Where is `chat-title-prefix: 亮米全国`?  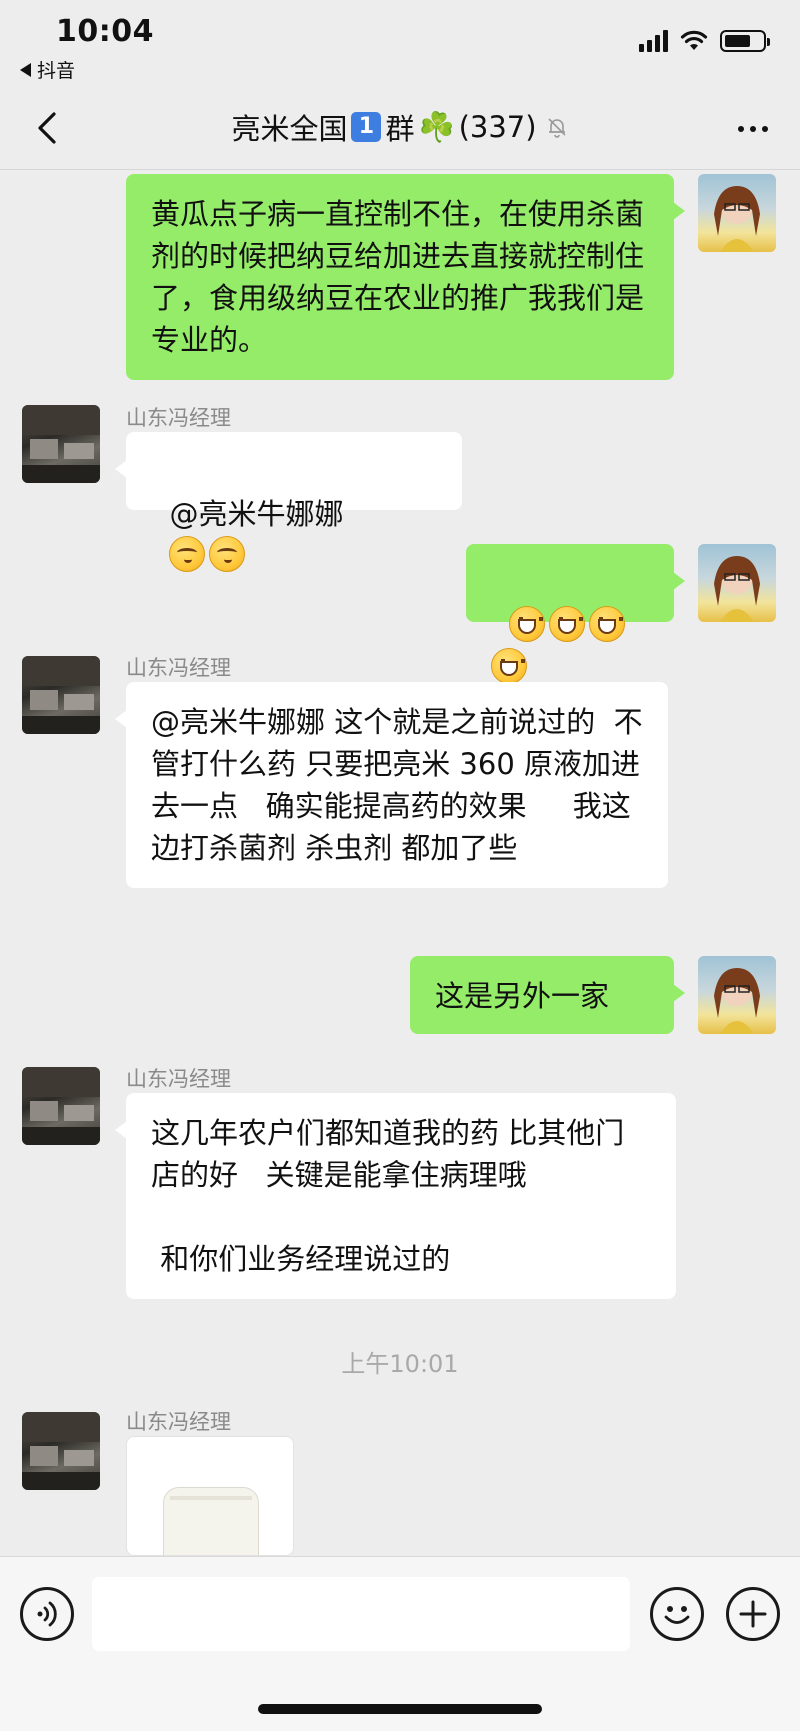
chat-title-prefix: 亮米全国 is located at coordinates (289, 129).